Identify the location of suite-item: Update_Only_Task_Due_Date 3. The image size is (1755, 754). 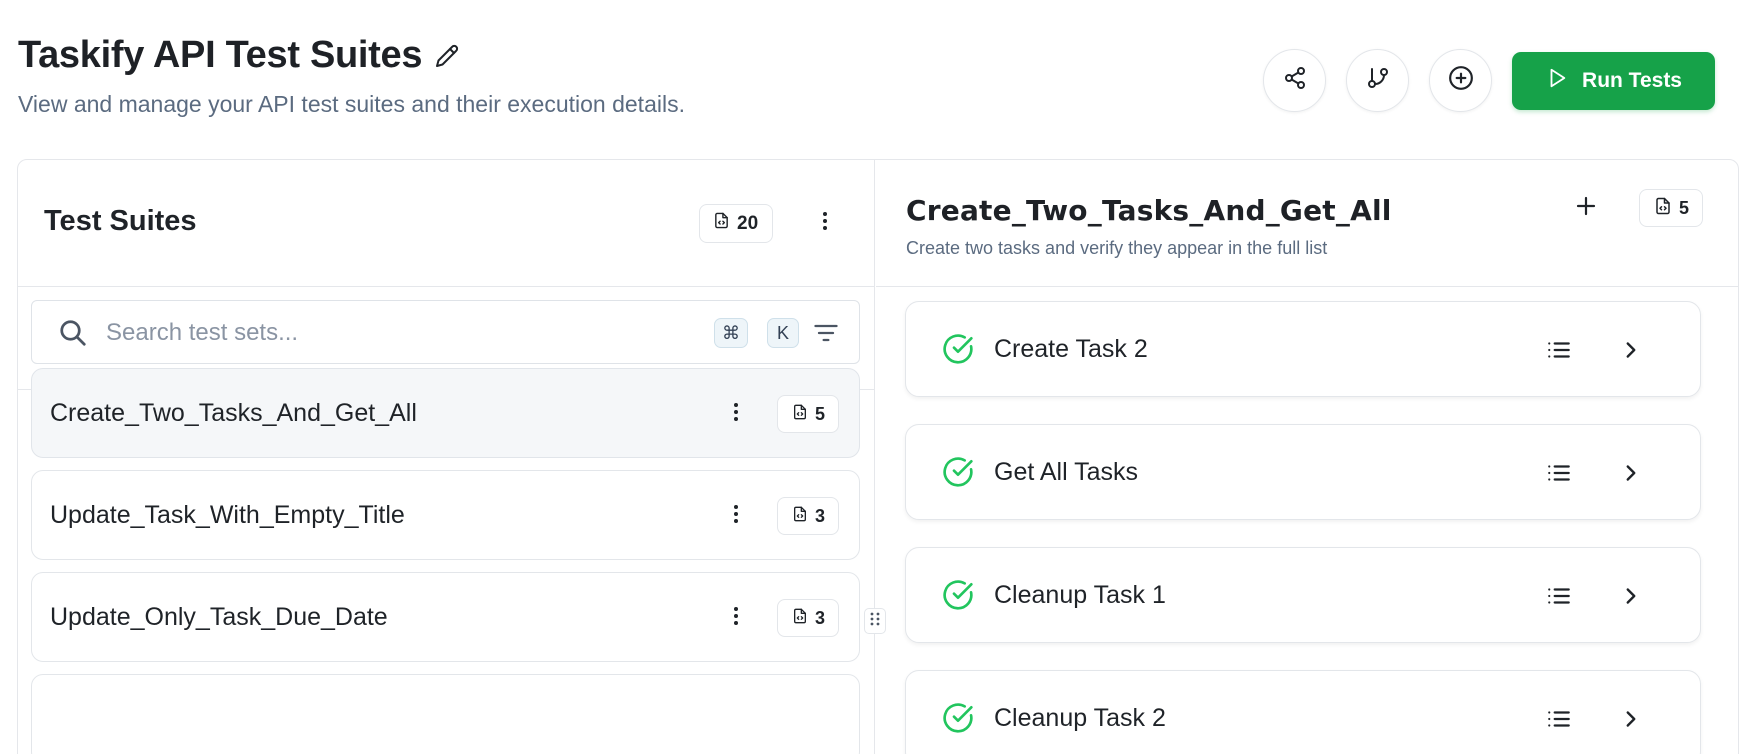
(445, 617).